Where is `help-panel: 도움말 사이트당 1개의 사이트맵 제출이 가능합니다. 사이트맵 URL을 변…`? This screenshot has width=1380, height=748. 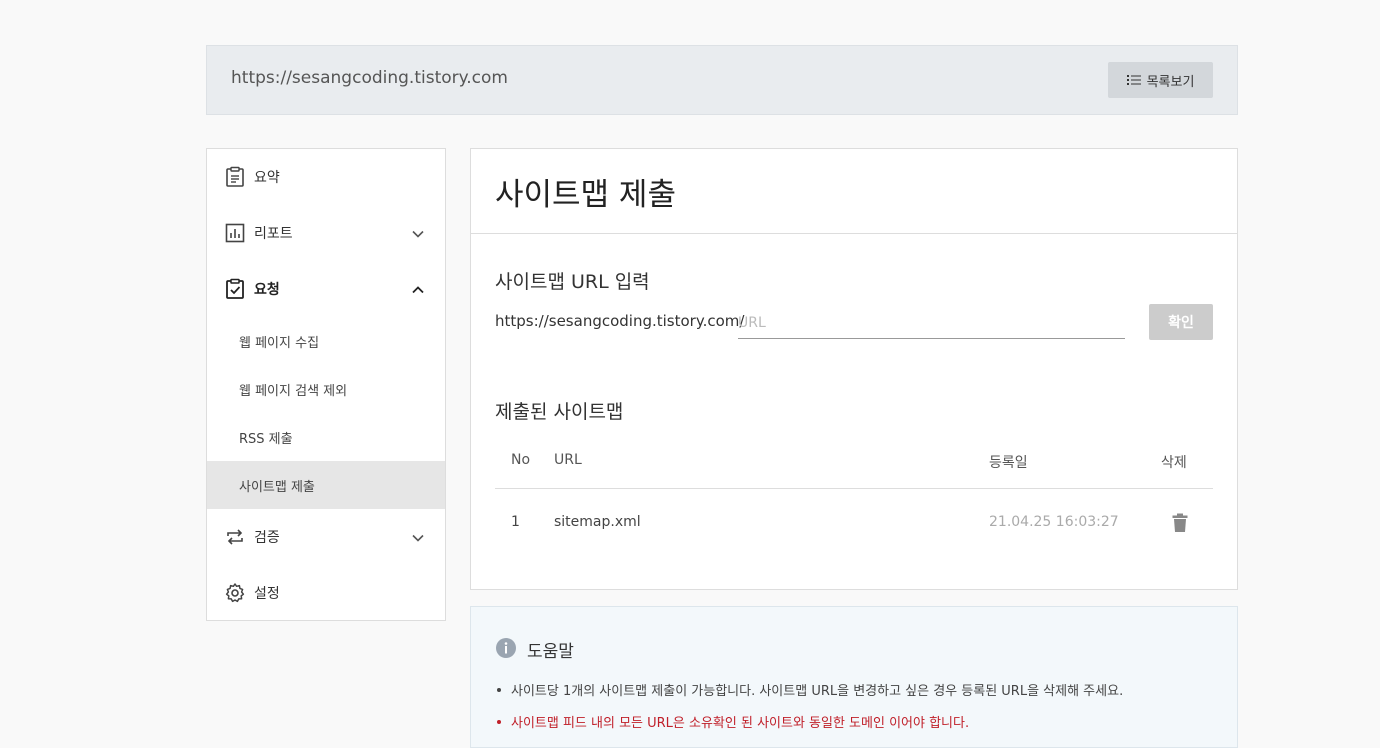 help-panel: 도움말 사이트당 1개의 사이트맵 제출이 가능합니다. 사이트맵 URL을 변… is located at coordinates (854, 677).